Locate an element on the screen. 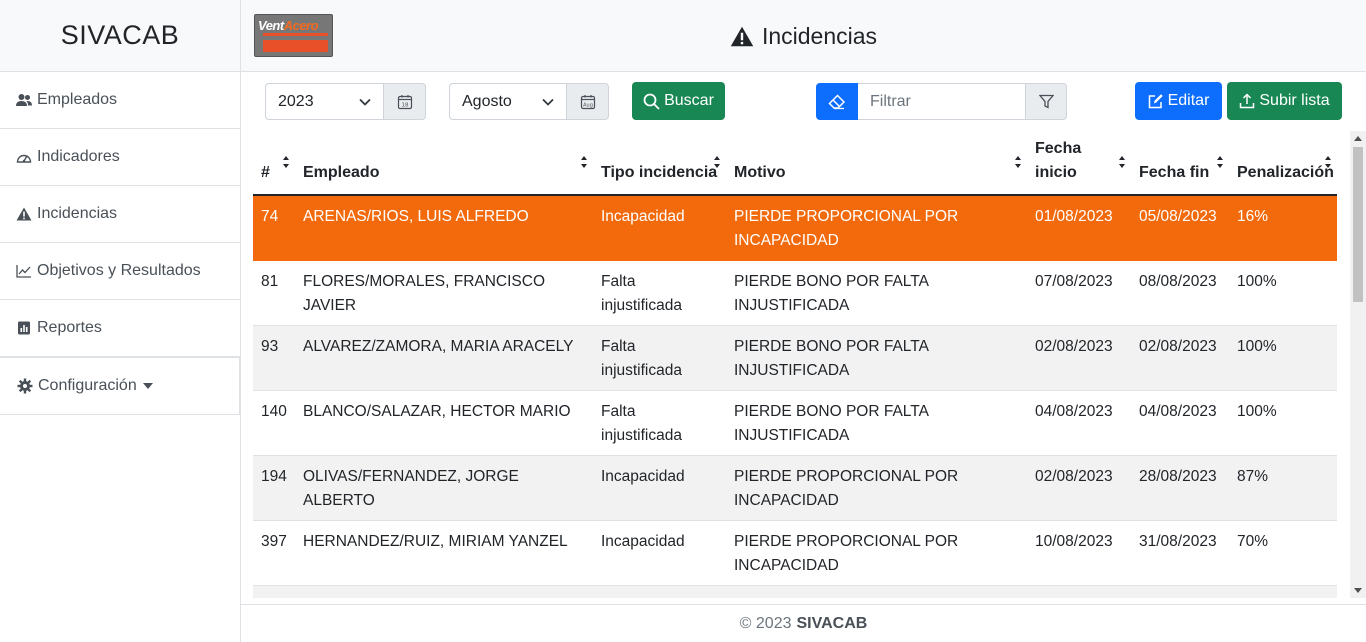 The image size is (1366, 642). sidebar-item-indicadores: Indicadores is located at coordinates (120, 157).